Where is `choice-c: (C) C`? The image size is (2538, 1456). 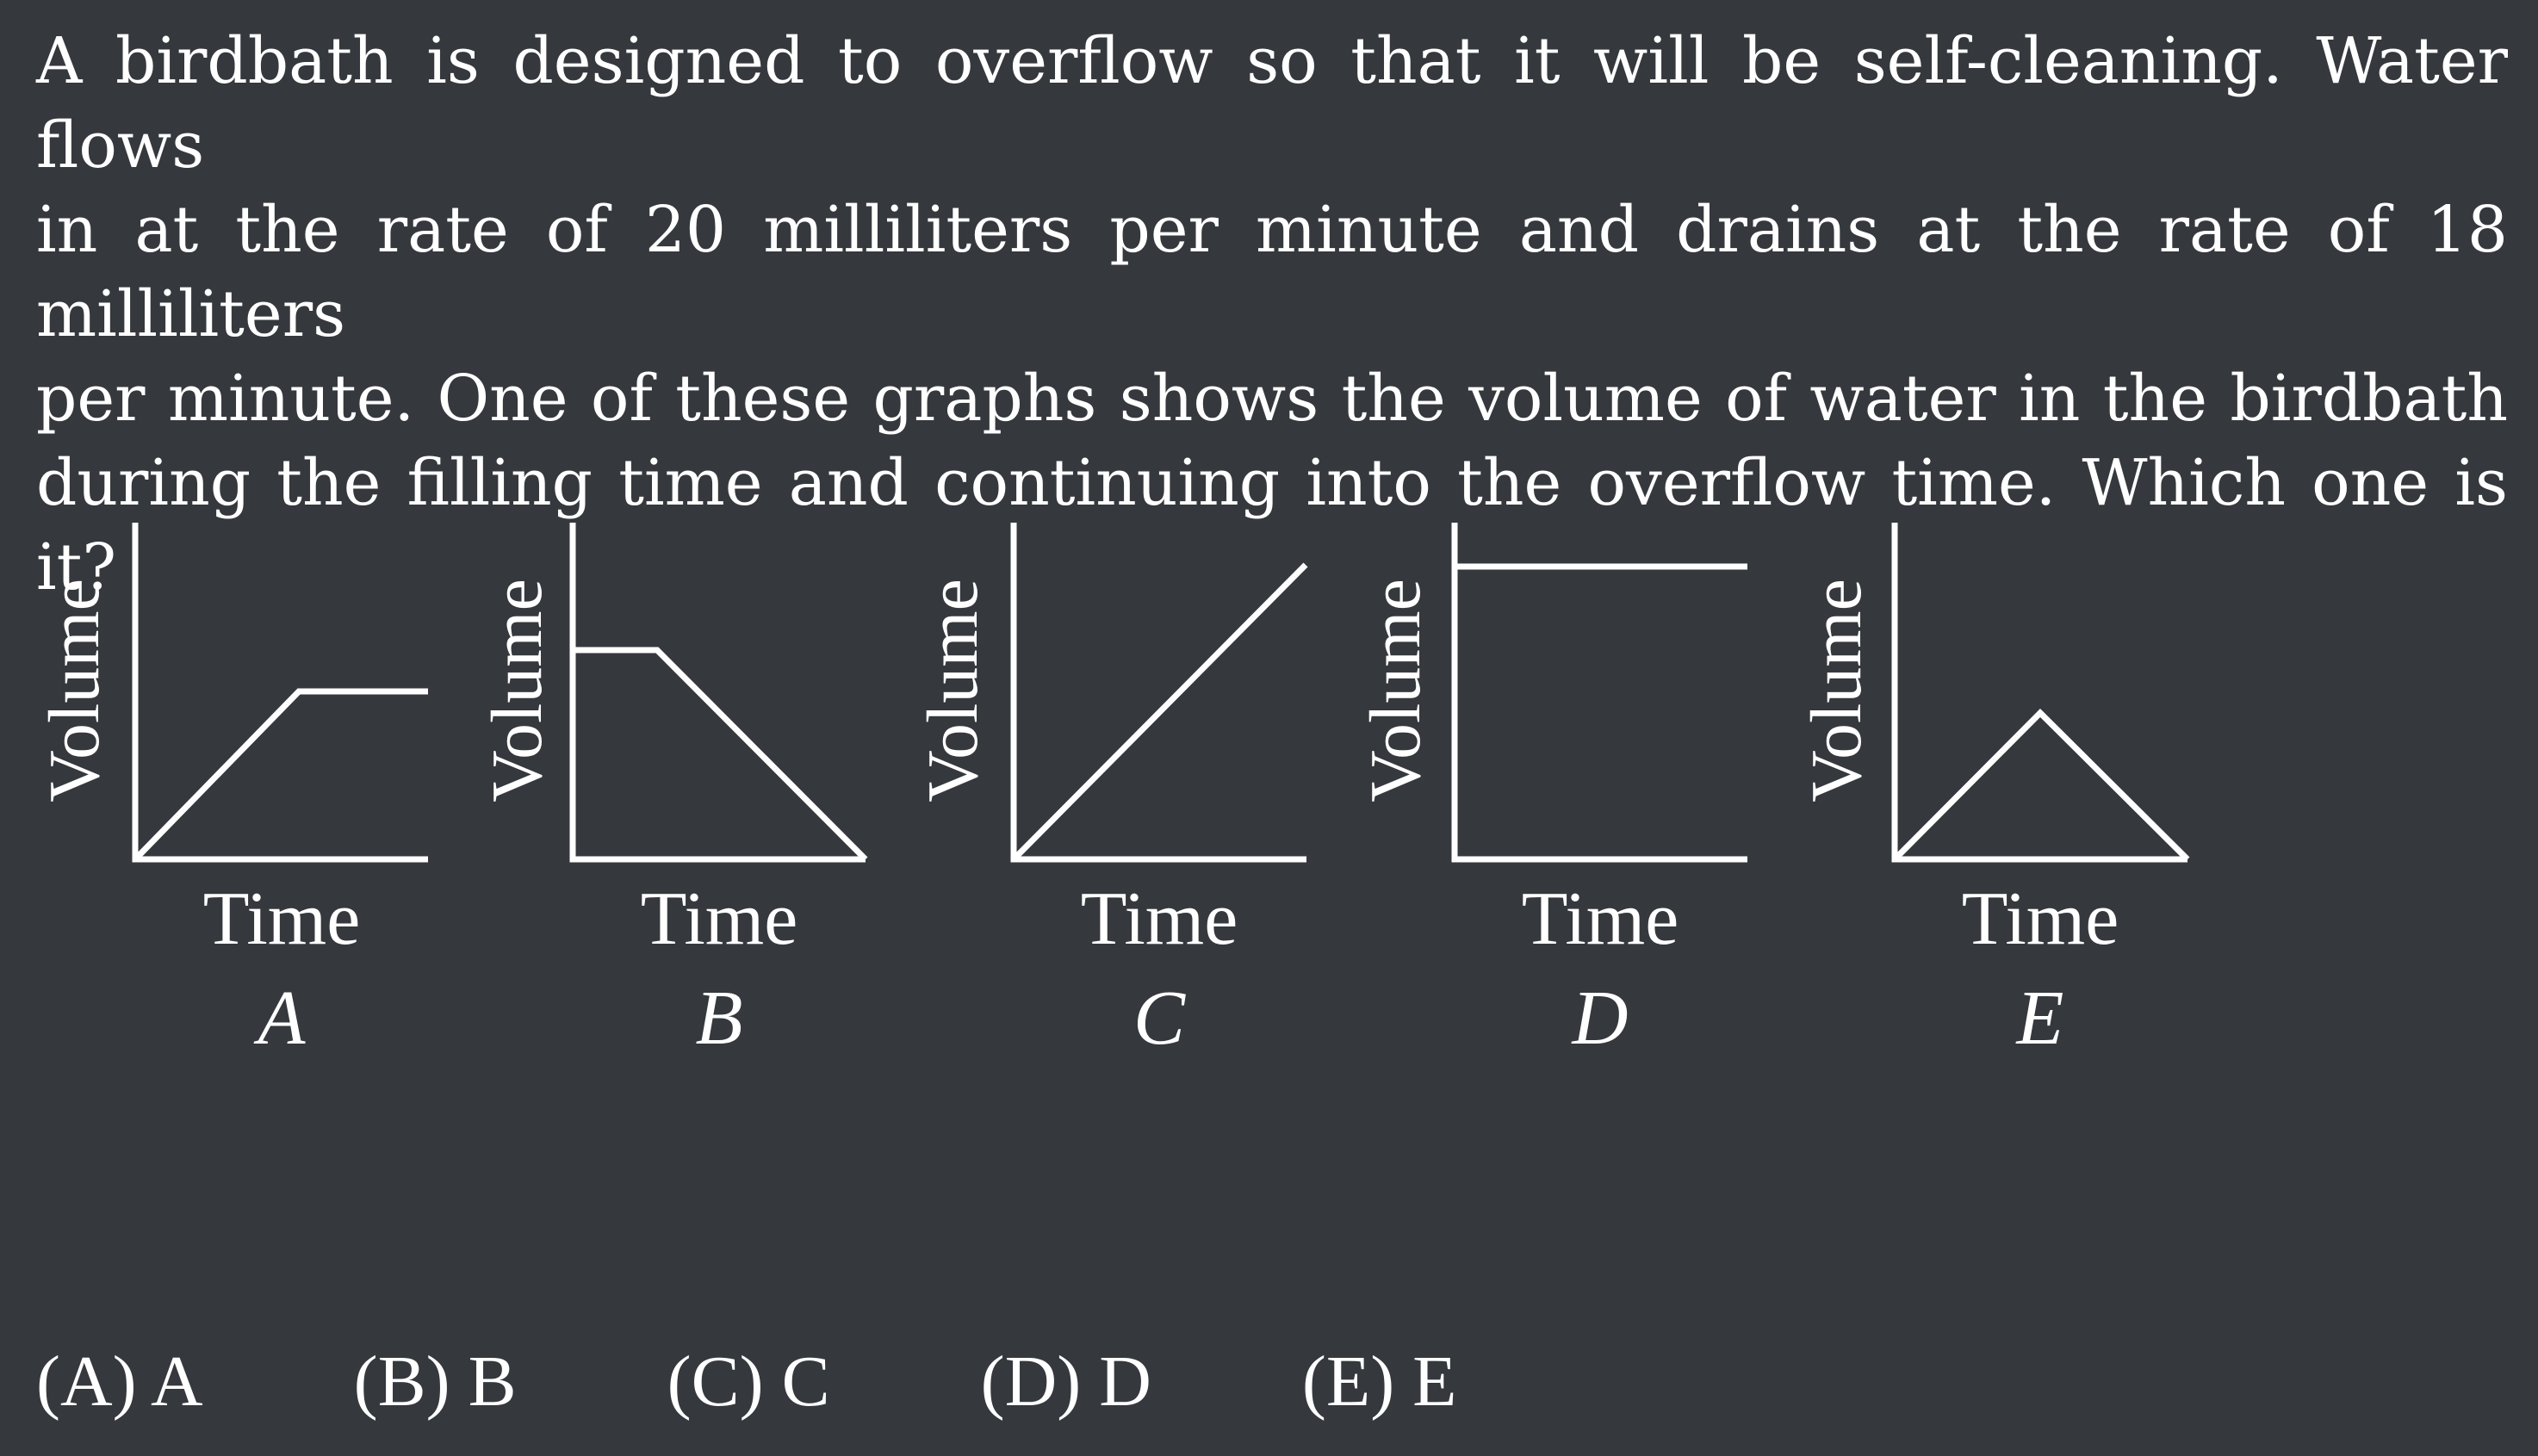
choice-c: (C) C is located at coordinates (748, 1382).